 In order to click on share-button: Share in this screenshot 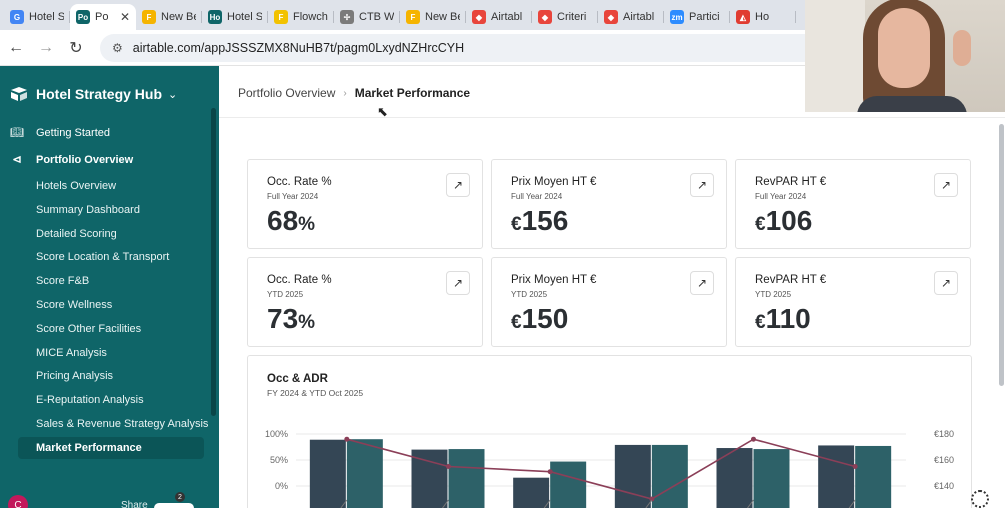, I will do `click(134, 504)`.